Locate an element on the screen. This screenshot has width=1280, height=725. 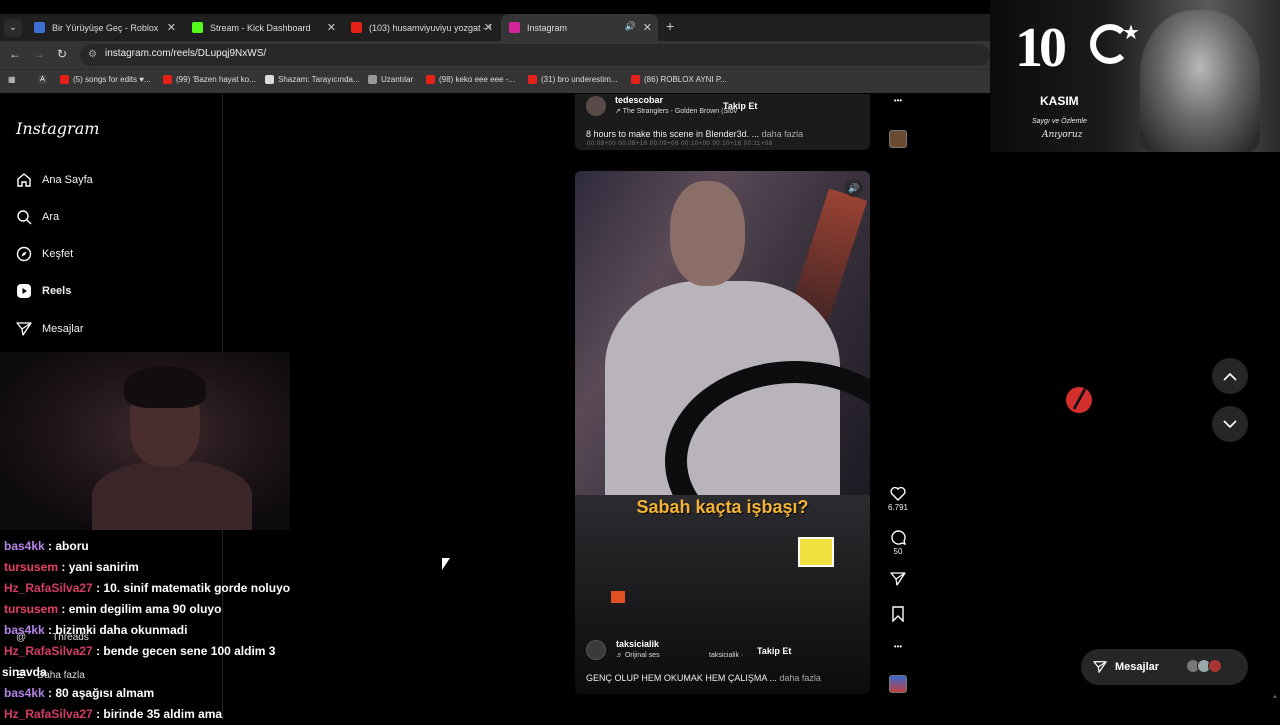
video-upper-scene is located at coordinates (722, 366).